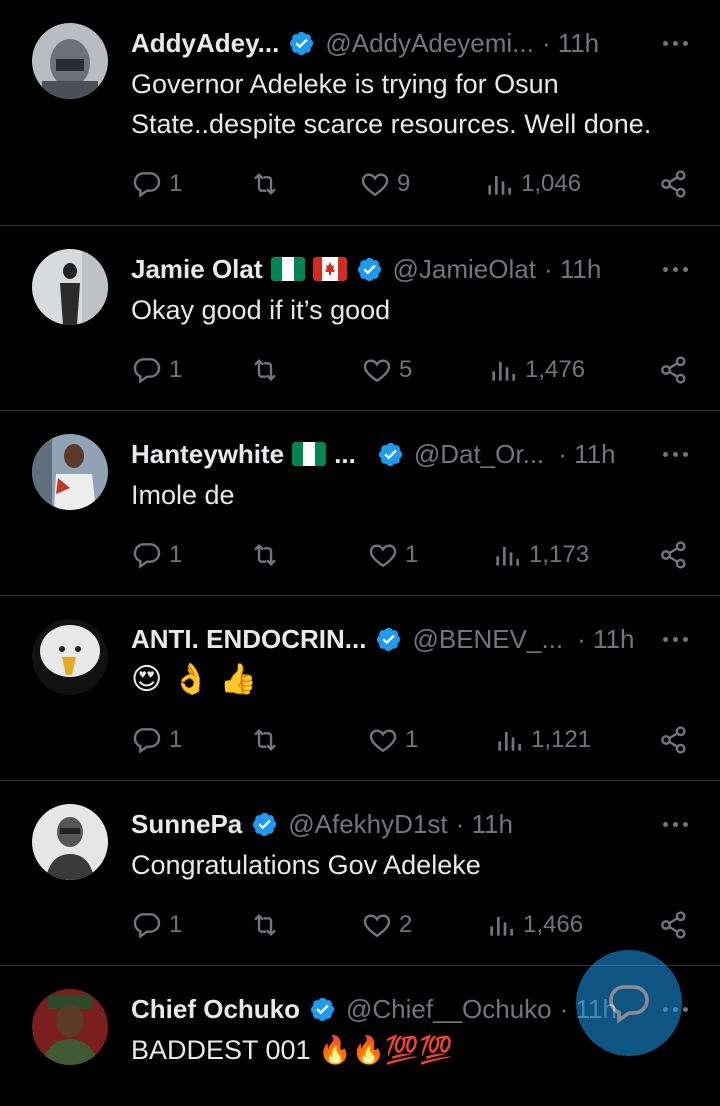 Image resolution: width=720 pixels, height=1106 pixels. What do you see at coordinates (404, 183) in the screenshot?
I see `like-count: 9` at bounding box center [404, 183].